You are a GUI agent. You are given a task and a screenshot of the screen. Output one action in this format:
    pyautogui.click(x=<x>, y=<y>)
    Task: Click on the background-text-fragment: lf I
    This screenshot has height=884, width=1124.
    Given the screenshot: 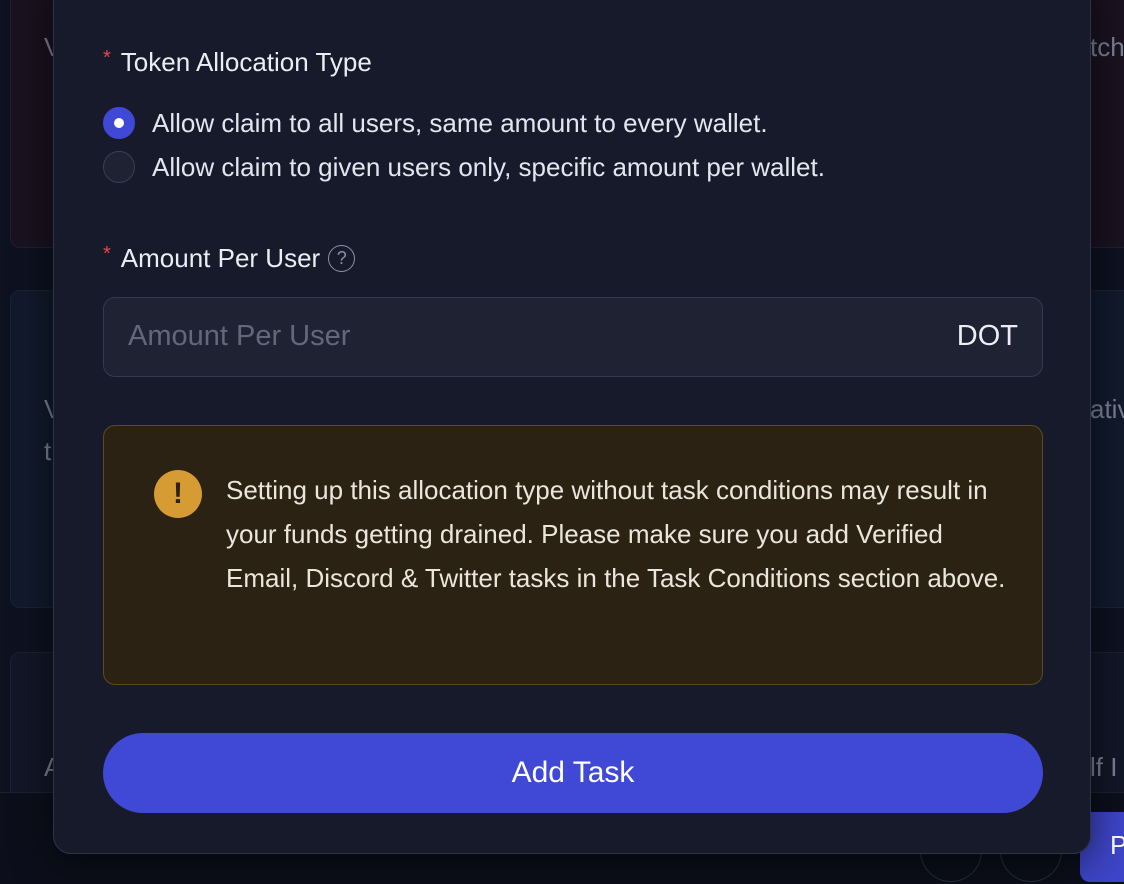 What is the action you would take?
    pyautogui.click(x=1104, y=767)
    